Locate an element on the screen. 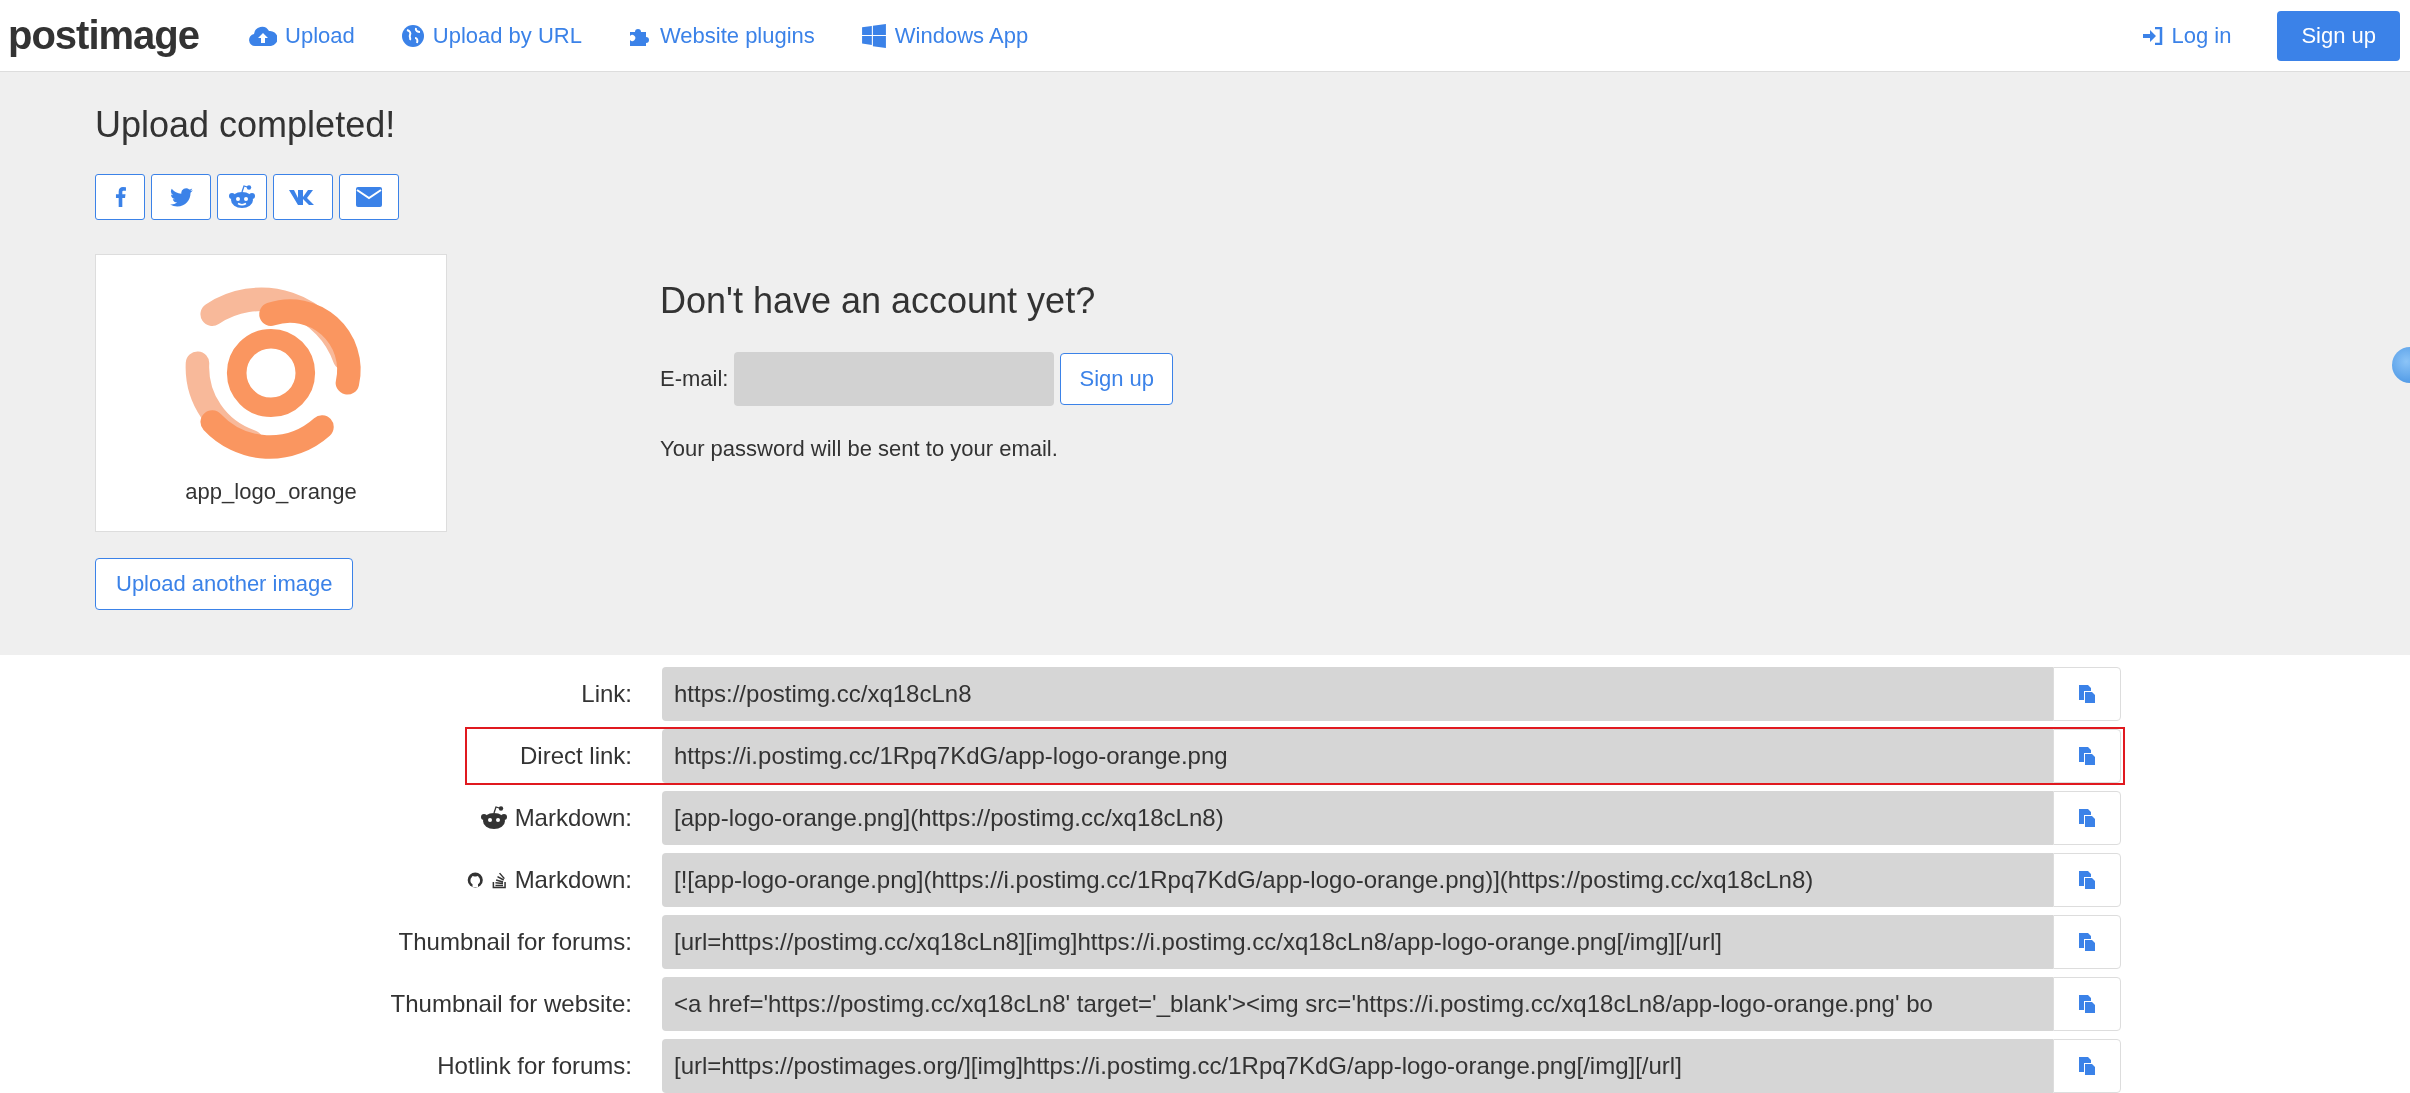  sign-in-icon is located at coordinates (2153, 35).